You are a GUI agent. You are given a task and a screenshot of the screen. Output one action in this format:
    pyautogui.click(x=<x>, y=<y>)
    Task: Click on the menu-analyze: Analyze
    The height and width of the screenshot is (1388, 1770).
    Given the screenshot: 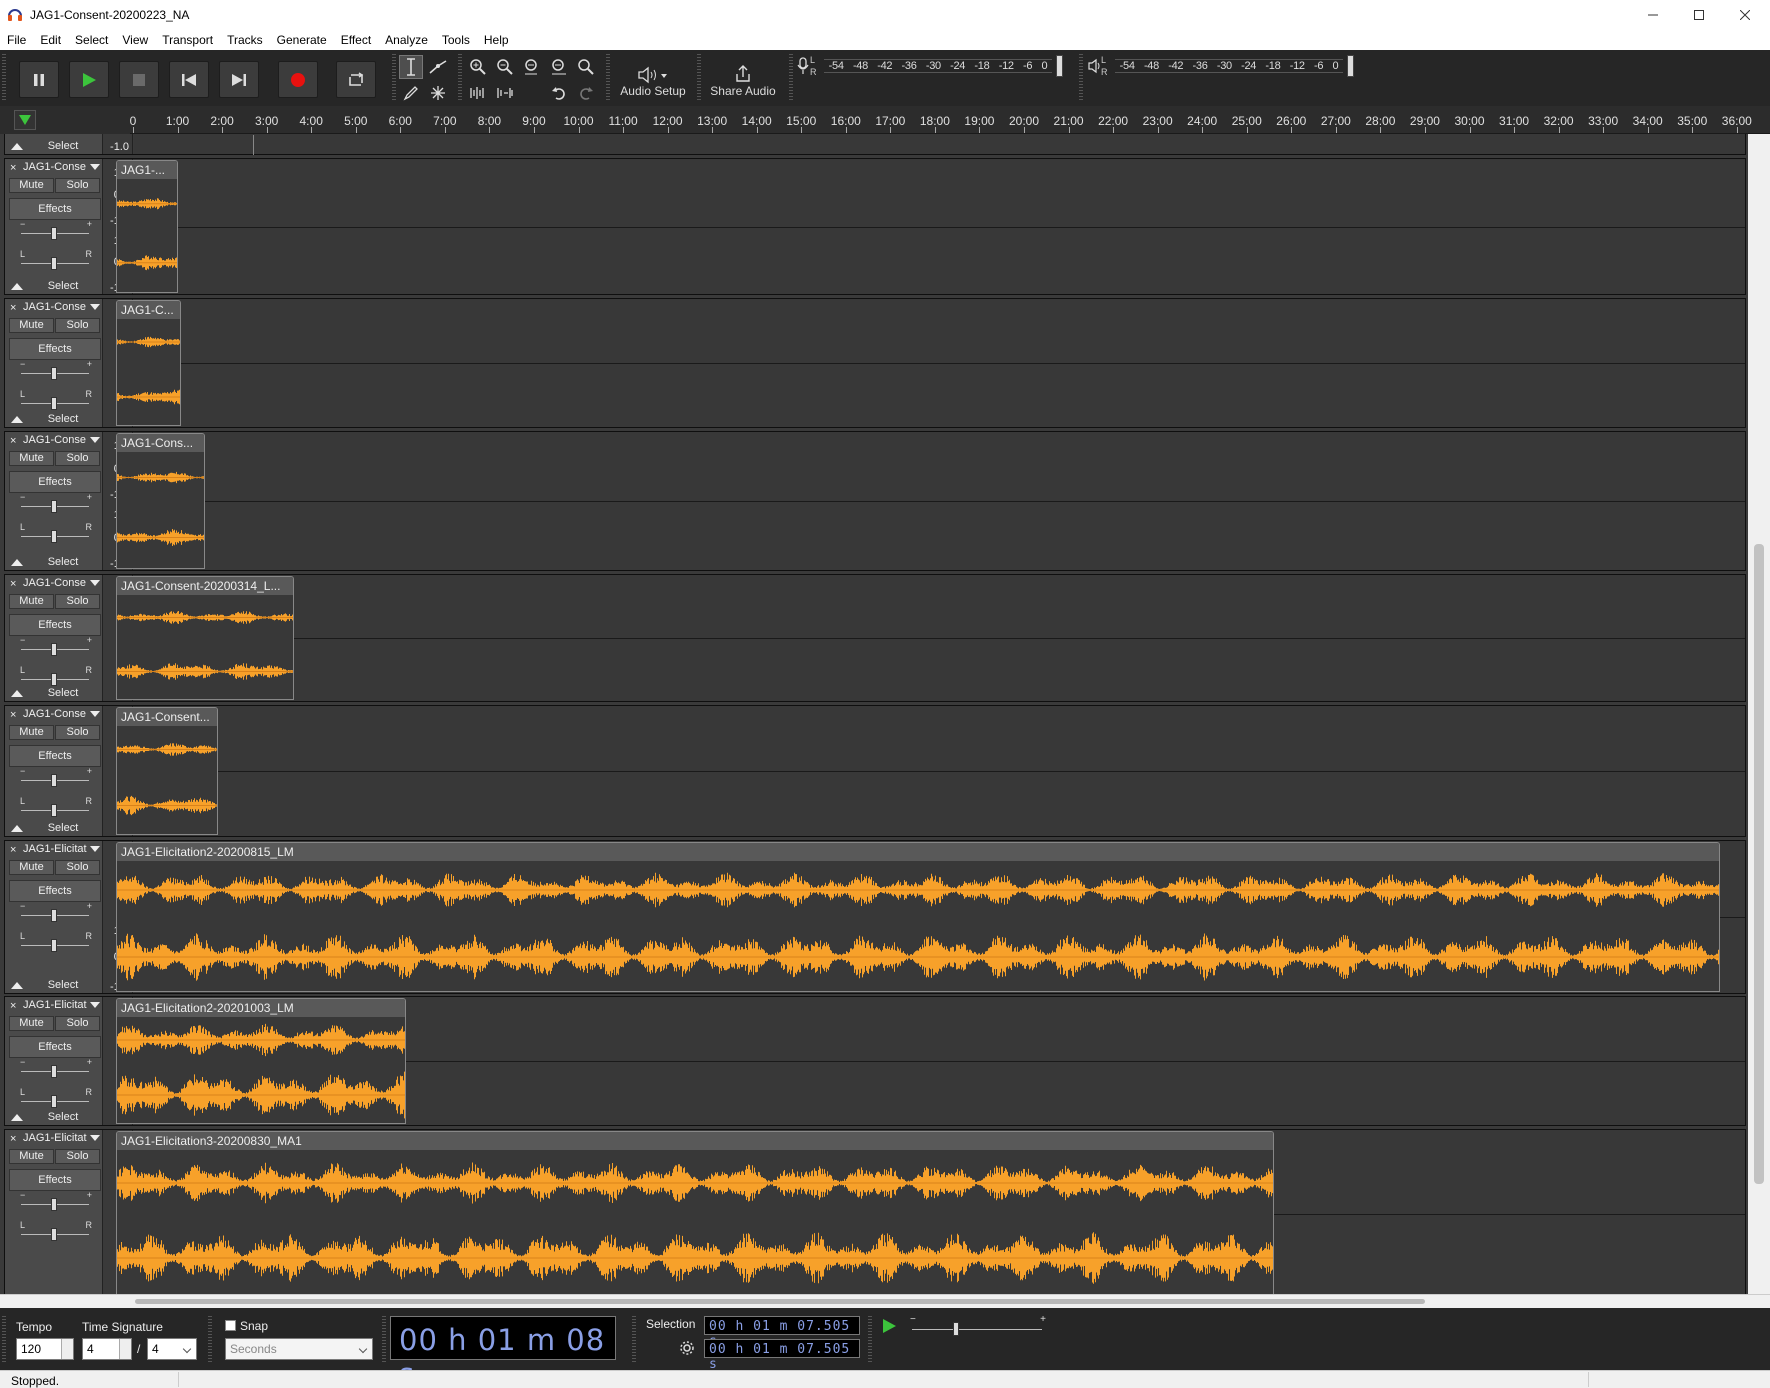 What is the action you would take?
    pyautogui.click(x=406, y=40)
    